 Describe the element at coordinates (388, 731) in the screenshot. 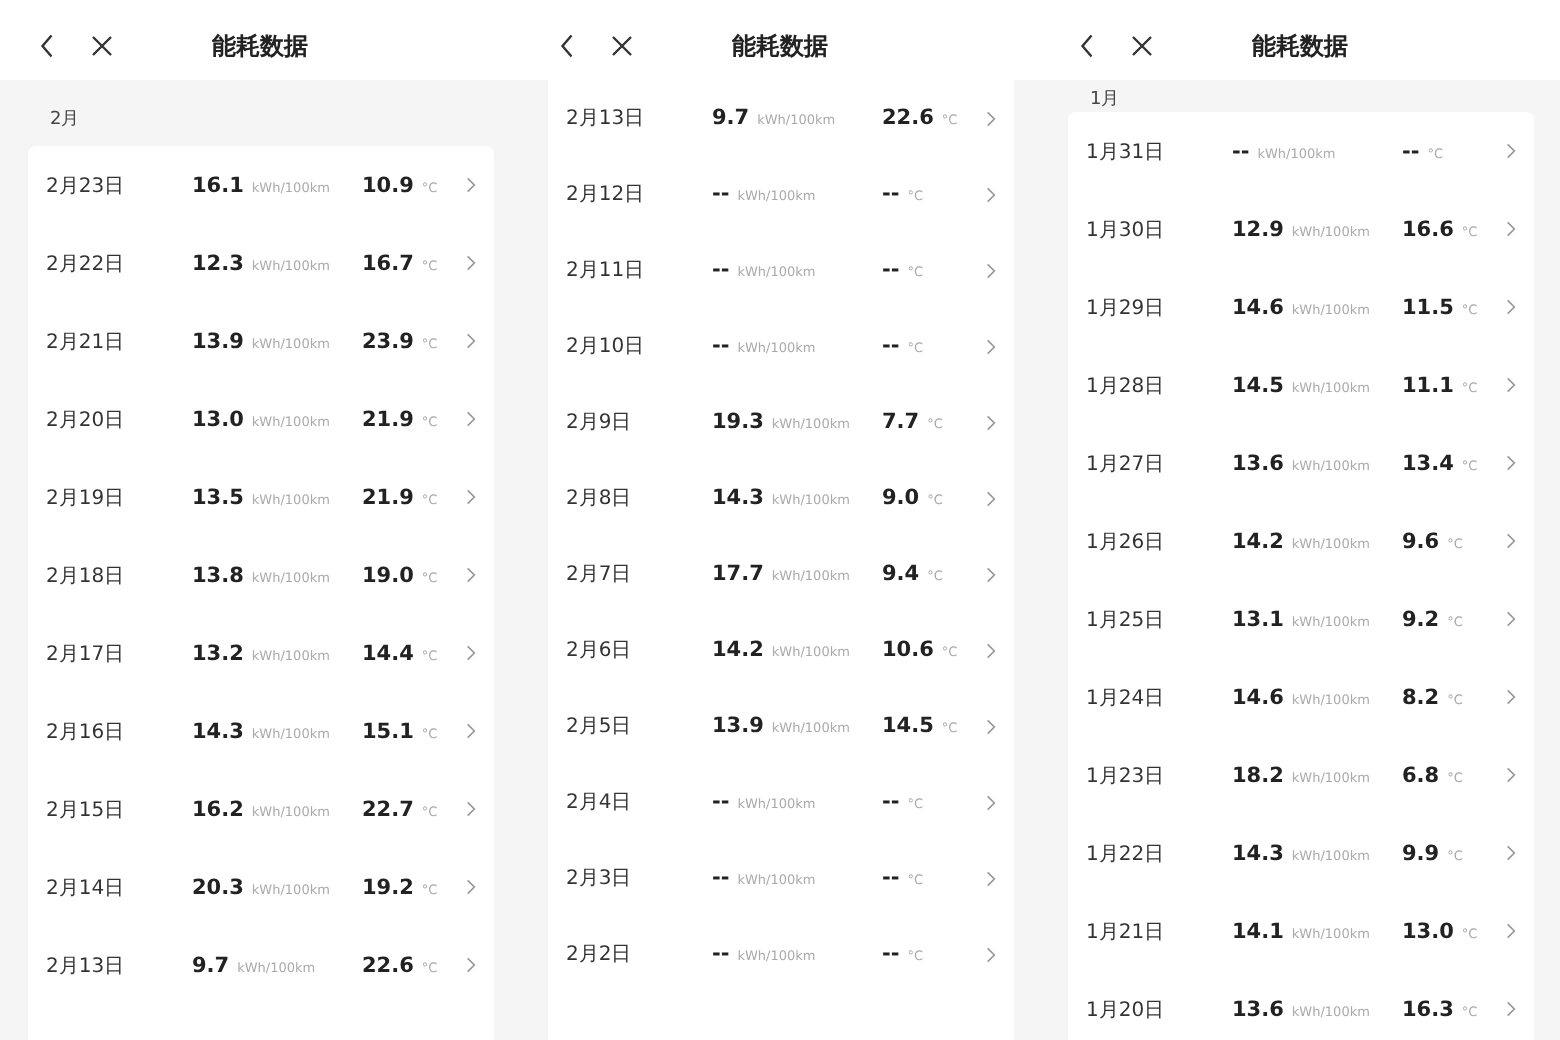

I see `temperature-value: 15.1` at that location.